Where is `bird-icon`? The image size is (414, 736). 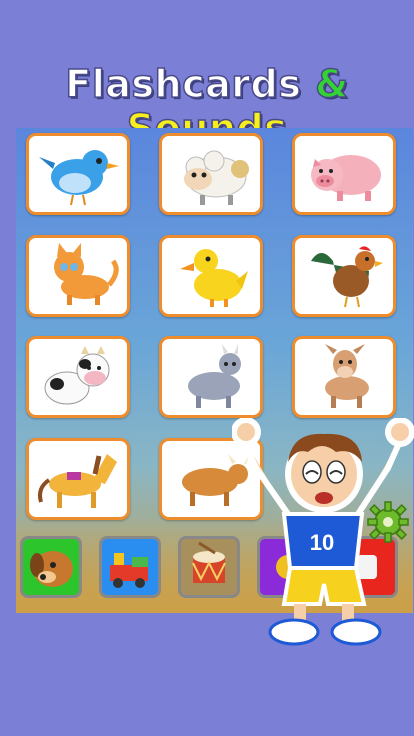
bird-icon is located at coordinates (79, 178).